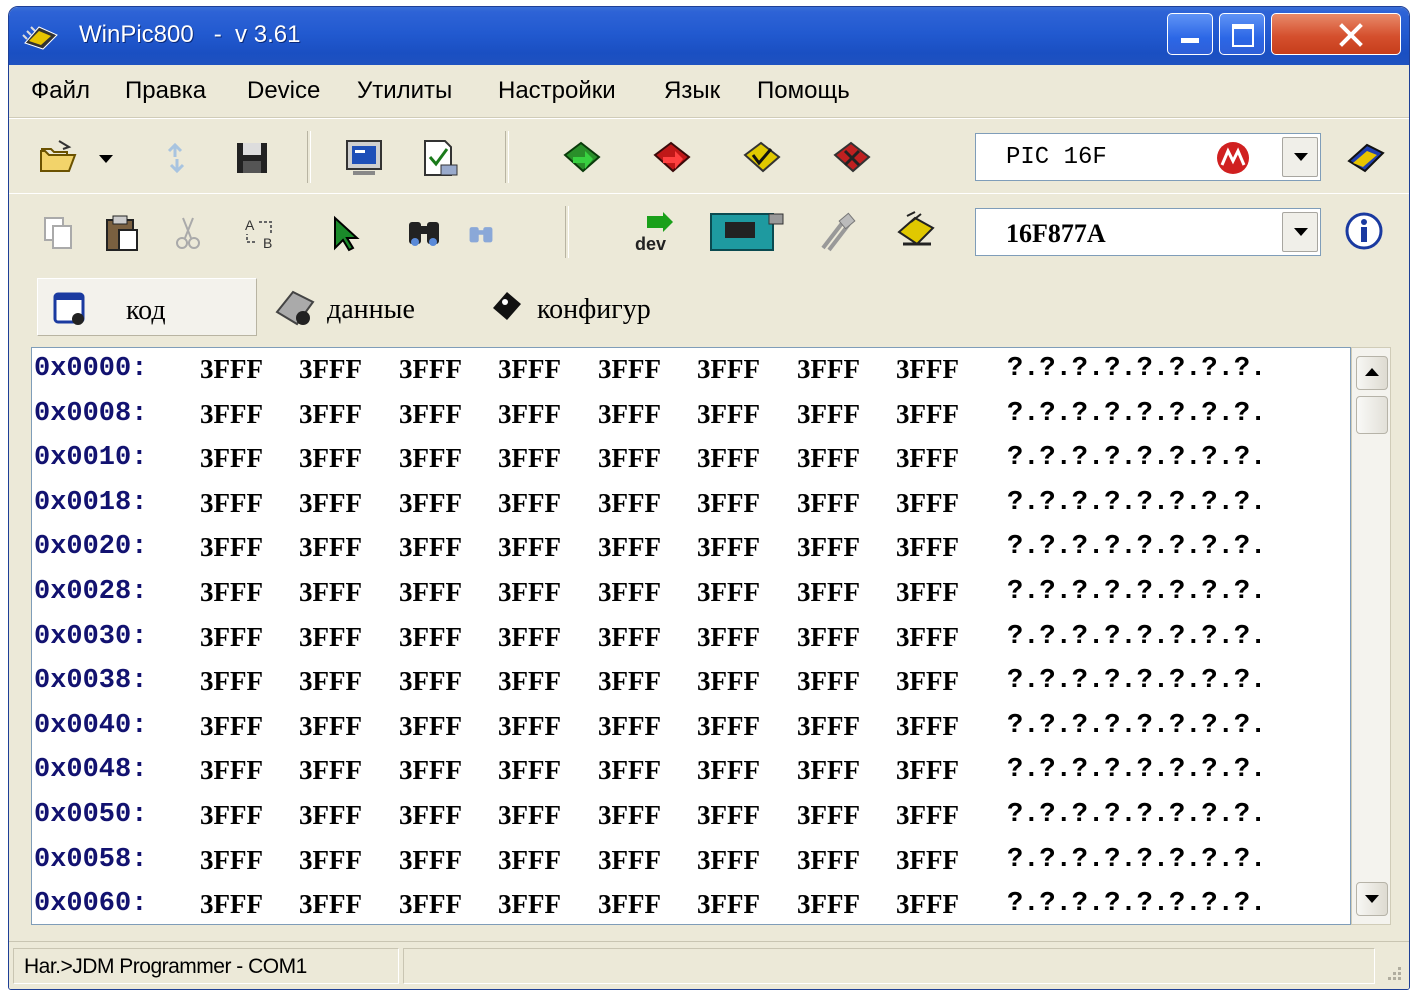 Image resolution: width=1413 pixels, height=994 pixels. Describe the element at coordinates (852, 158) in the screenshot. I see `erase-all-icon` at that location.